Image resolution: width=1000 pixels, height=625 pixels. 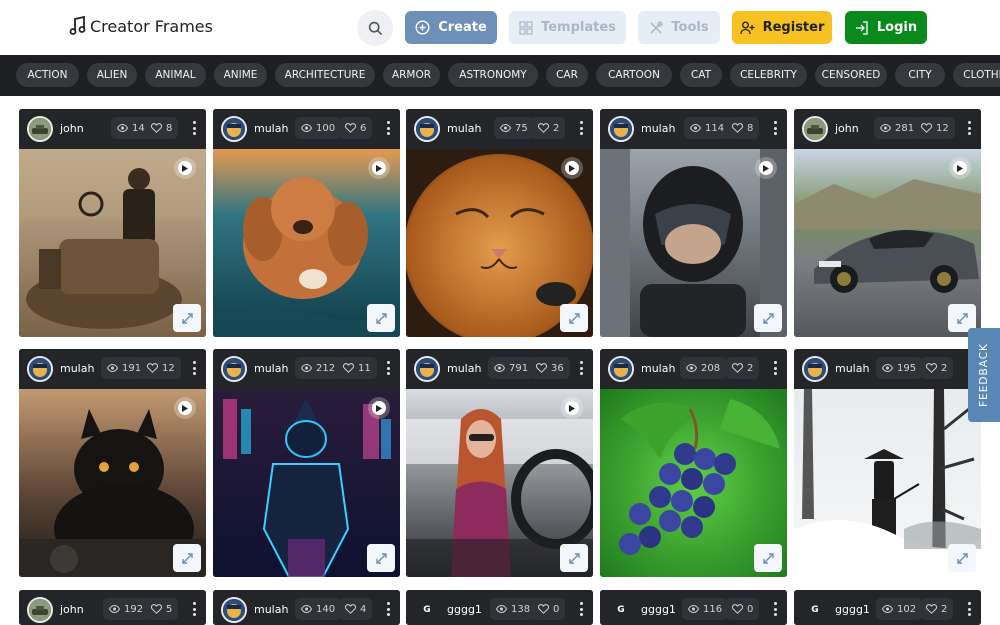 What do you see at coordinates (887, 607) in the screenshot?
I see `media-card: G gggg1 102 2` at bounding box center [887, 607].